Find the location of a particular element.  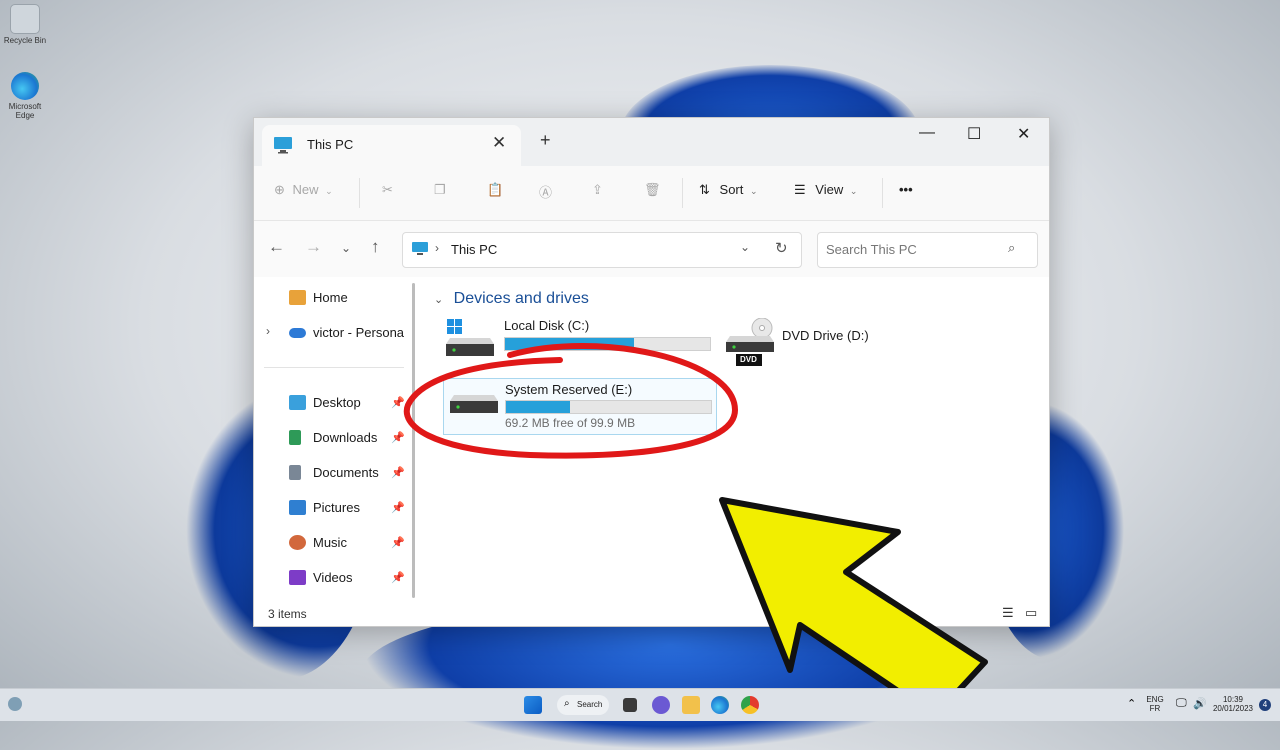

notification-badge: 4 is located at coordinates (1265, 705).